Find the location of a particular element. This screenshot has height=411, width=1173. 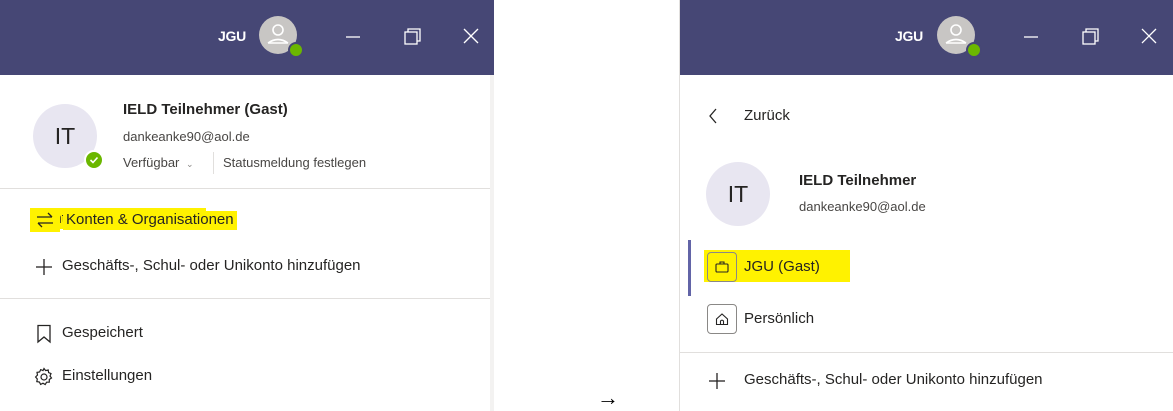

set-status-message-link: Statusmeldung festlegen is located at coordinates (294, 162).